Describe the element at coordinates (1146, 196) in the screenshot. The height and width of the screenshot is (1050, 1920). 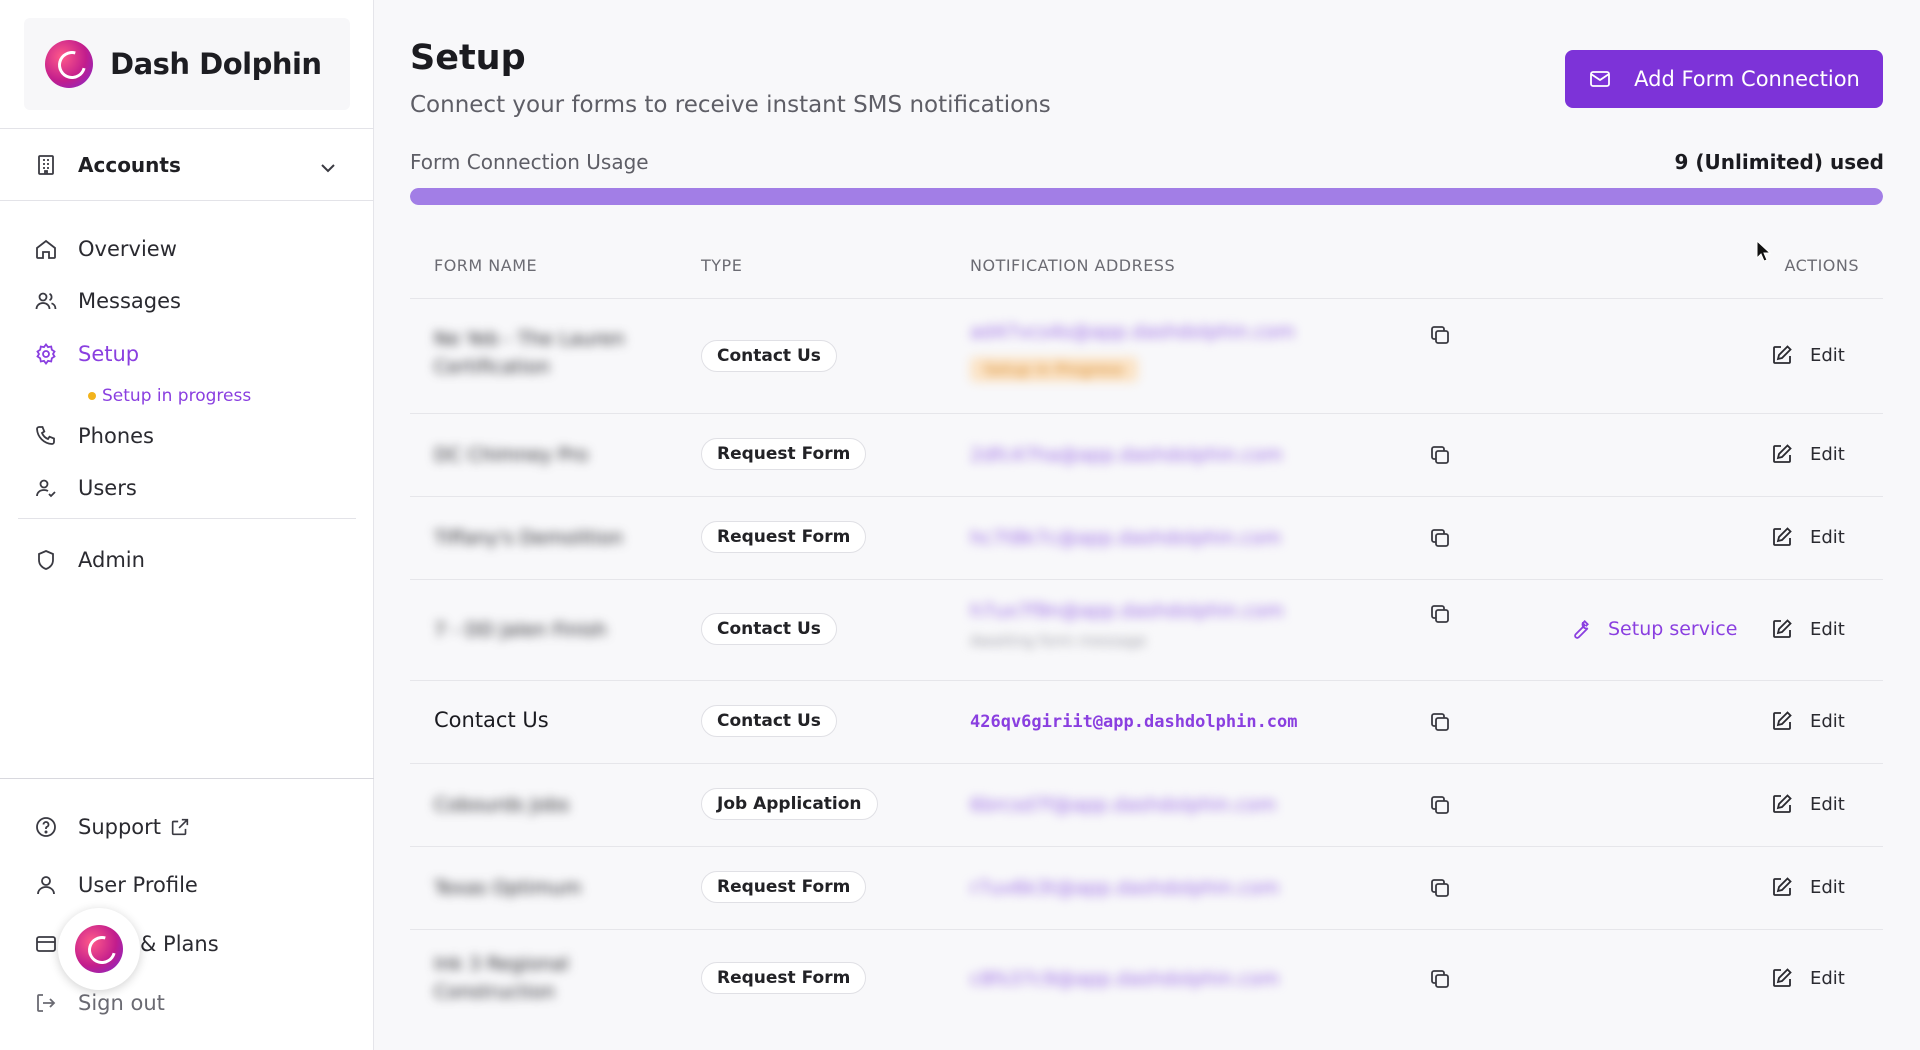
I see `usage-progress-bar` at that location.